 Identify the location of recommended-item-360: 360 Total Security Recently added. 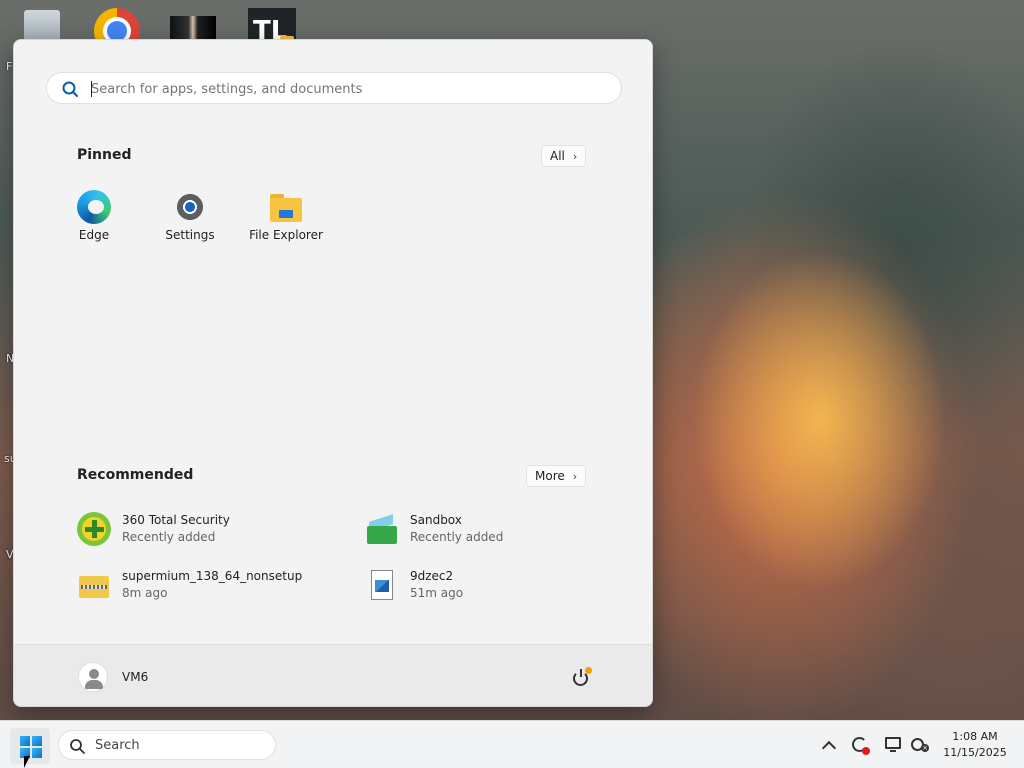
(207, 530).